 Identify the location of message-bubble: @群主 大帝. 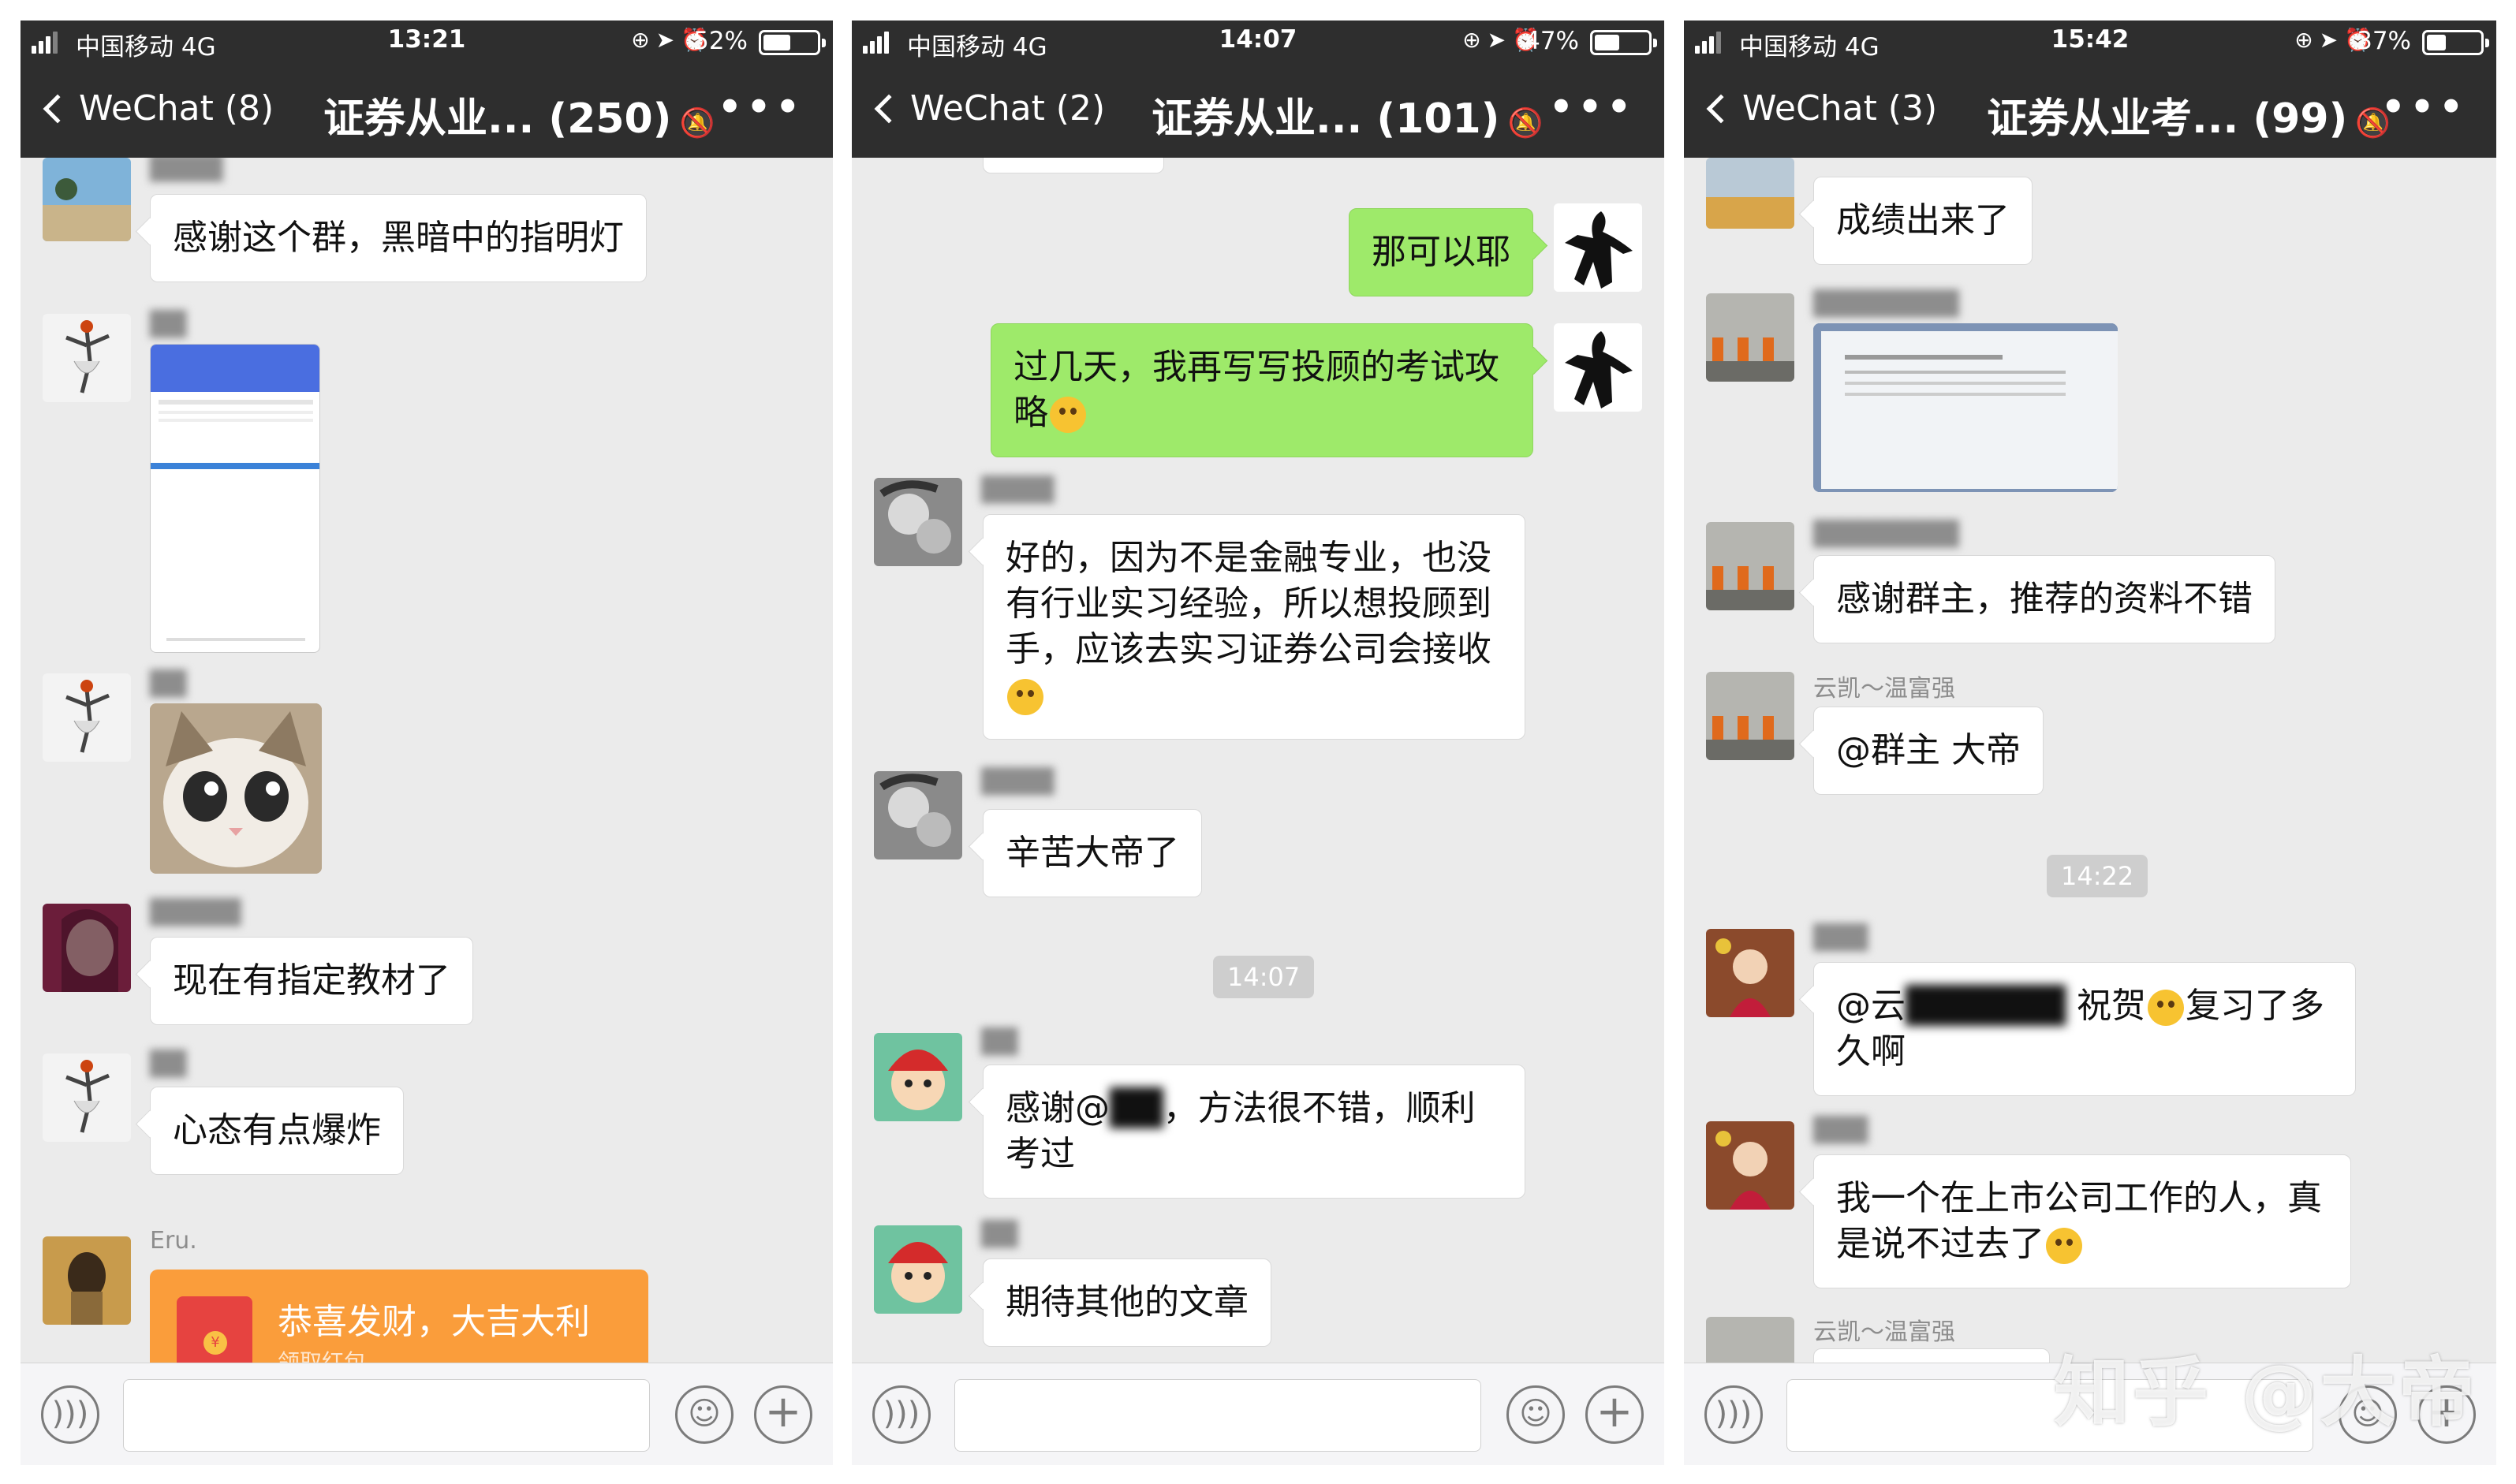
(1929, 751).